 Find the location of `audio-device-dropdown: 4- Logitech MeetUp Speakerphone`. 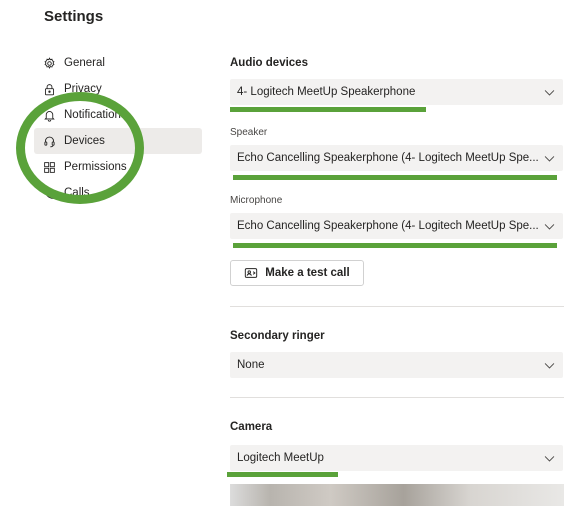

audio-device-dropdown: 4- Logitech MeetUp Speakerphone is located at coordinates (396, 92).